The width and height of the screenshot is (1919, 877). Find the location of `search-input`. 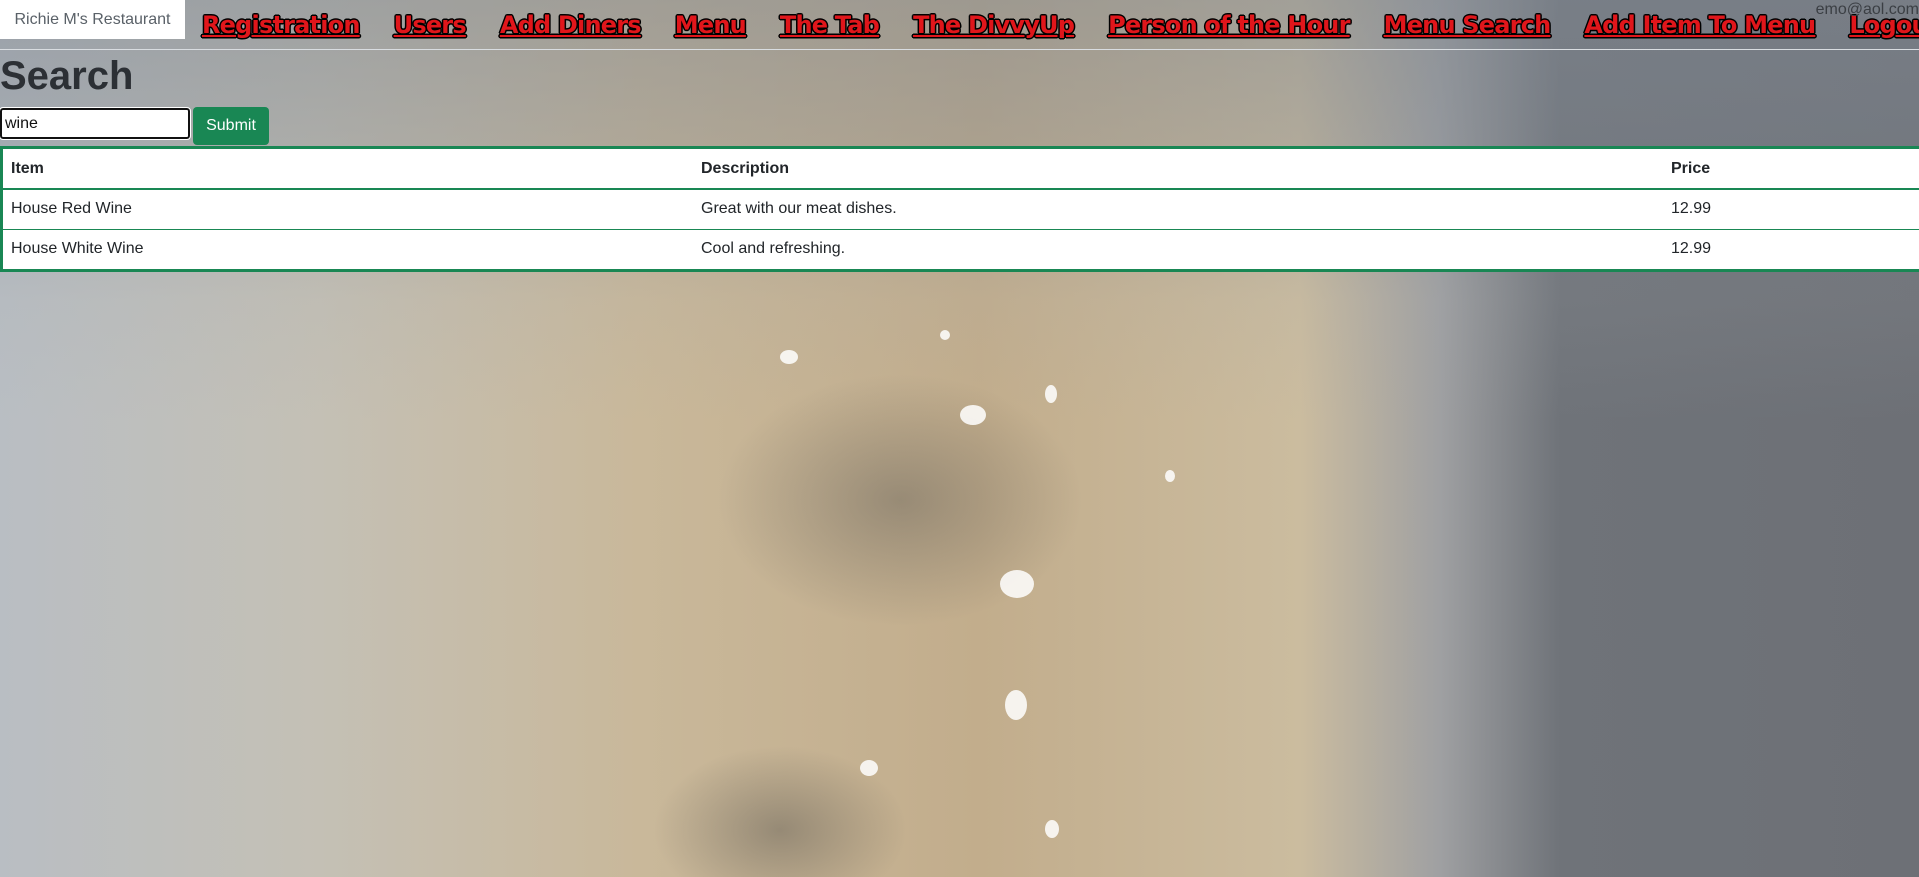

search-input is located at coordinates (95, 123).